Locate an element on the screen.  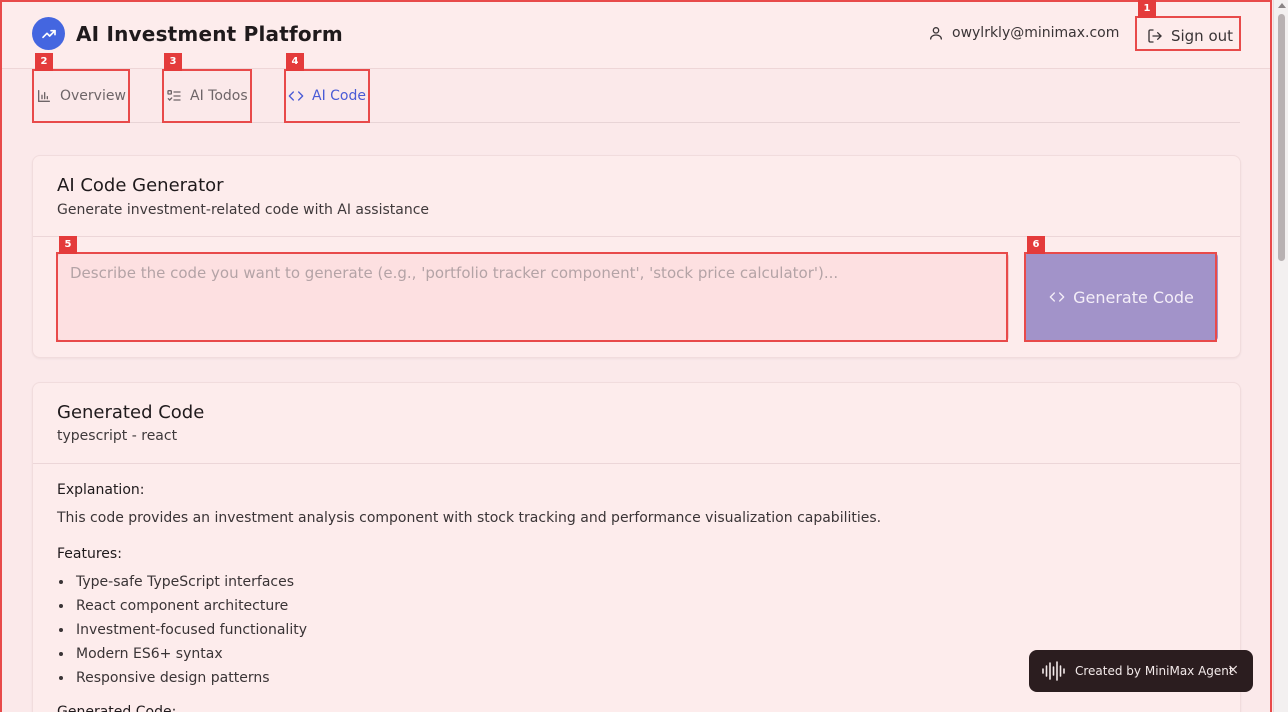
sign-out-button: Sign out is located at coordinates (1190, 35).